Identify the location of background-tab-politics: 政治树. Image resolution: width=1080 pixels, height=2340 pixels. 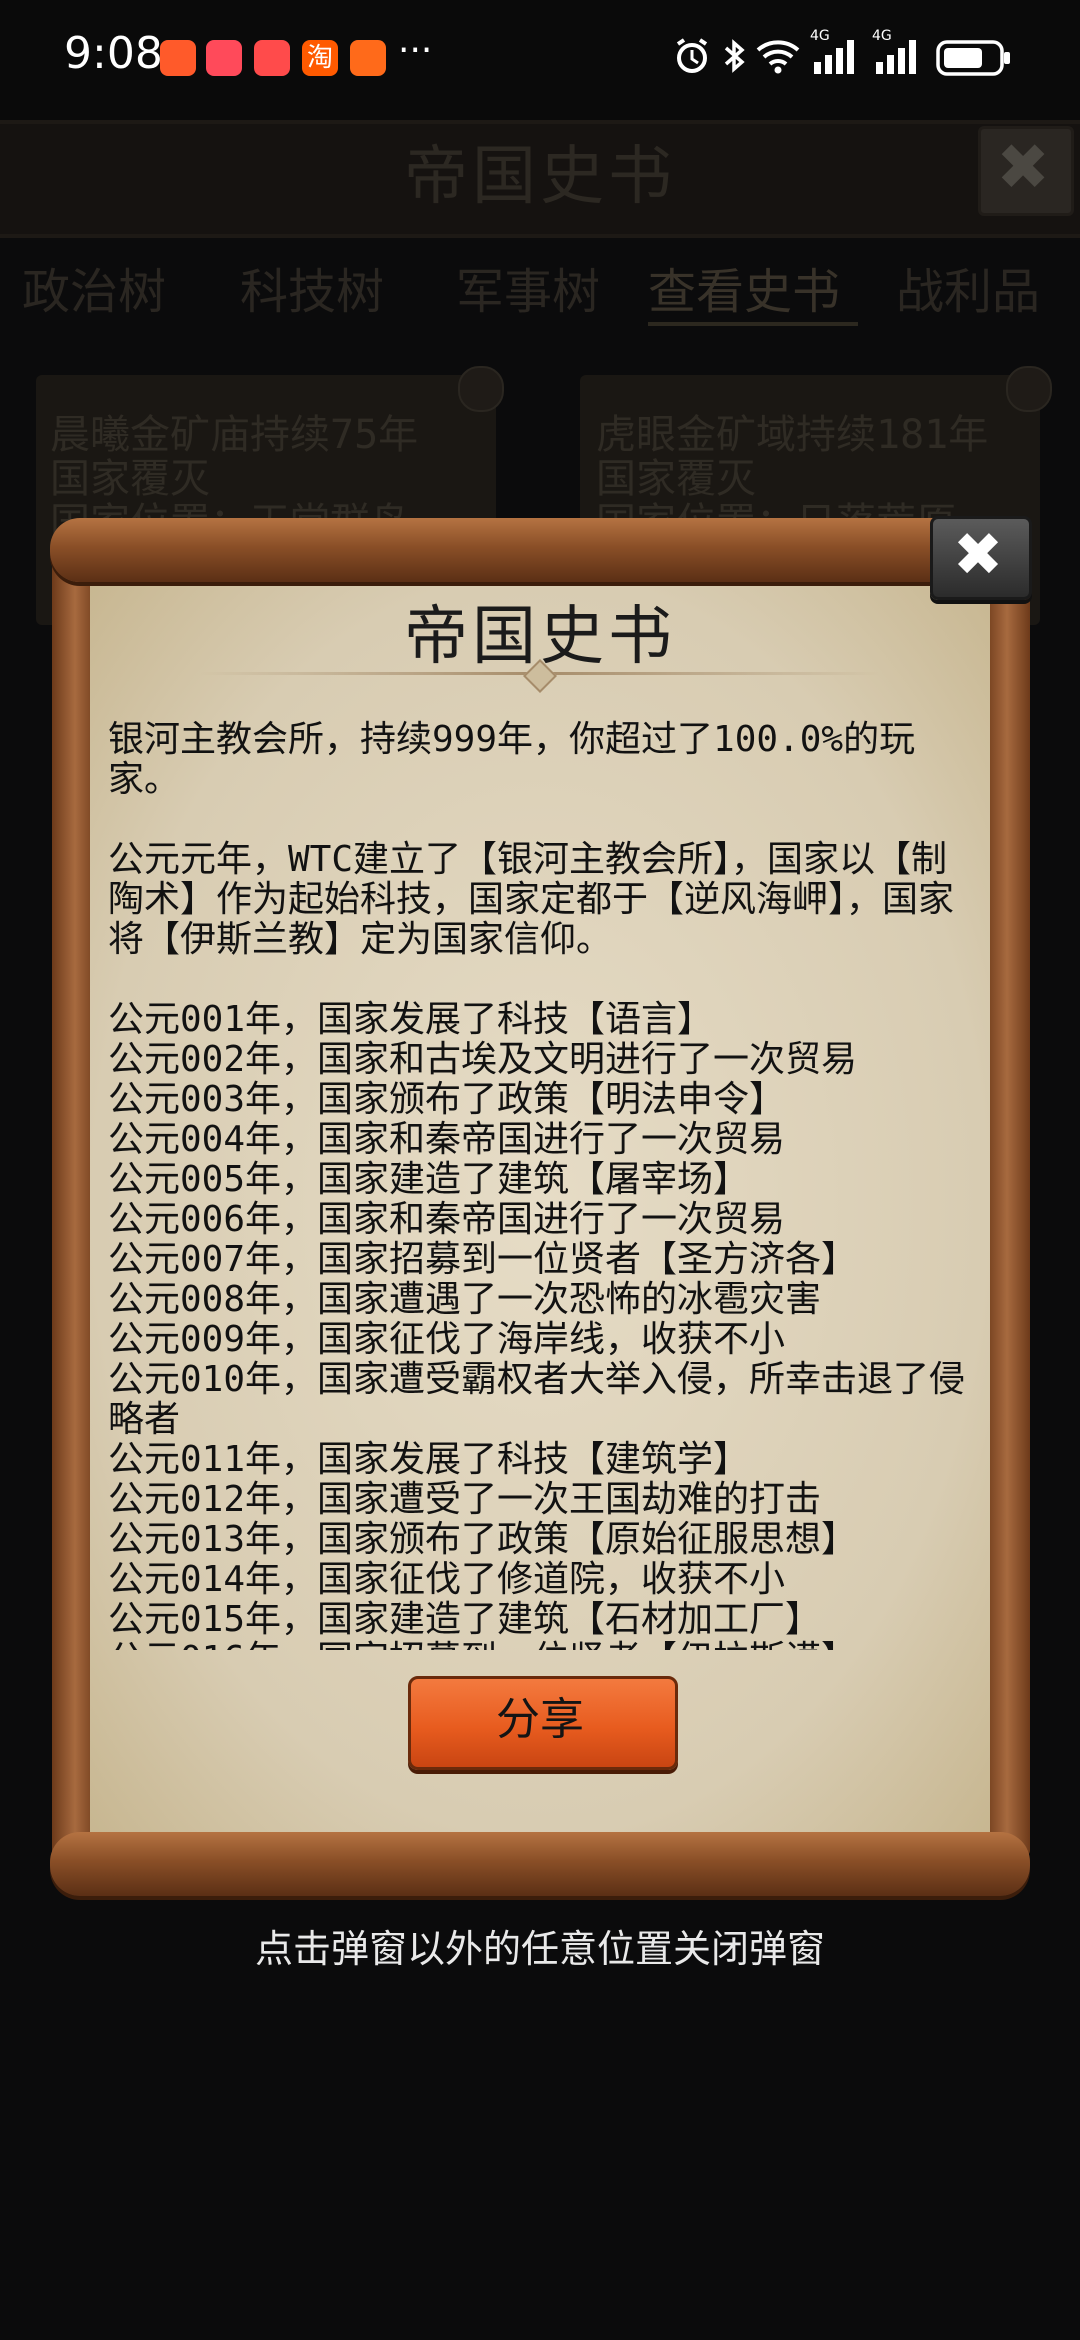
(94, 292).